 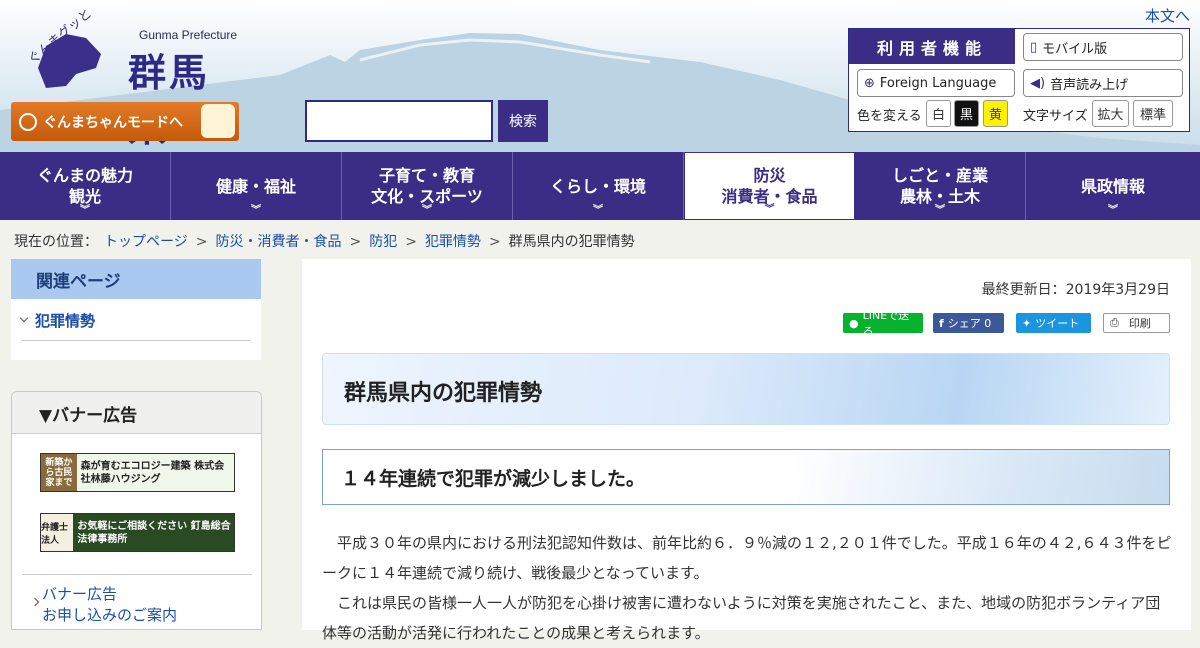 I want to click on facebook-share-label: シェア 0, so click(x=969, y=323).